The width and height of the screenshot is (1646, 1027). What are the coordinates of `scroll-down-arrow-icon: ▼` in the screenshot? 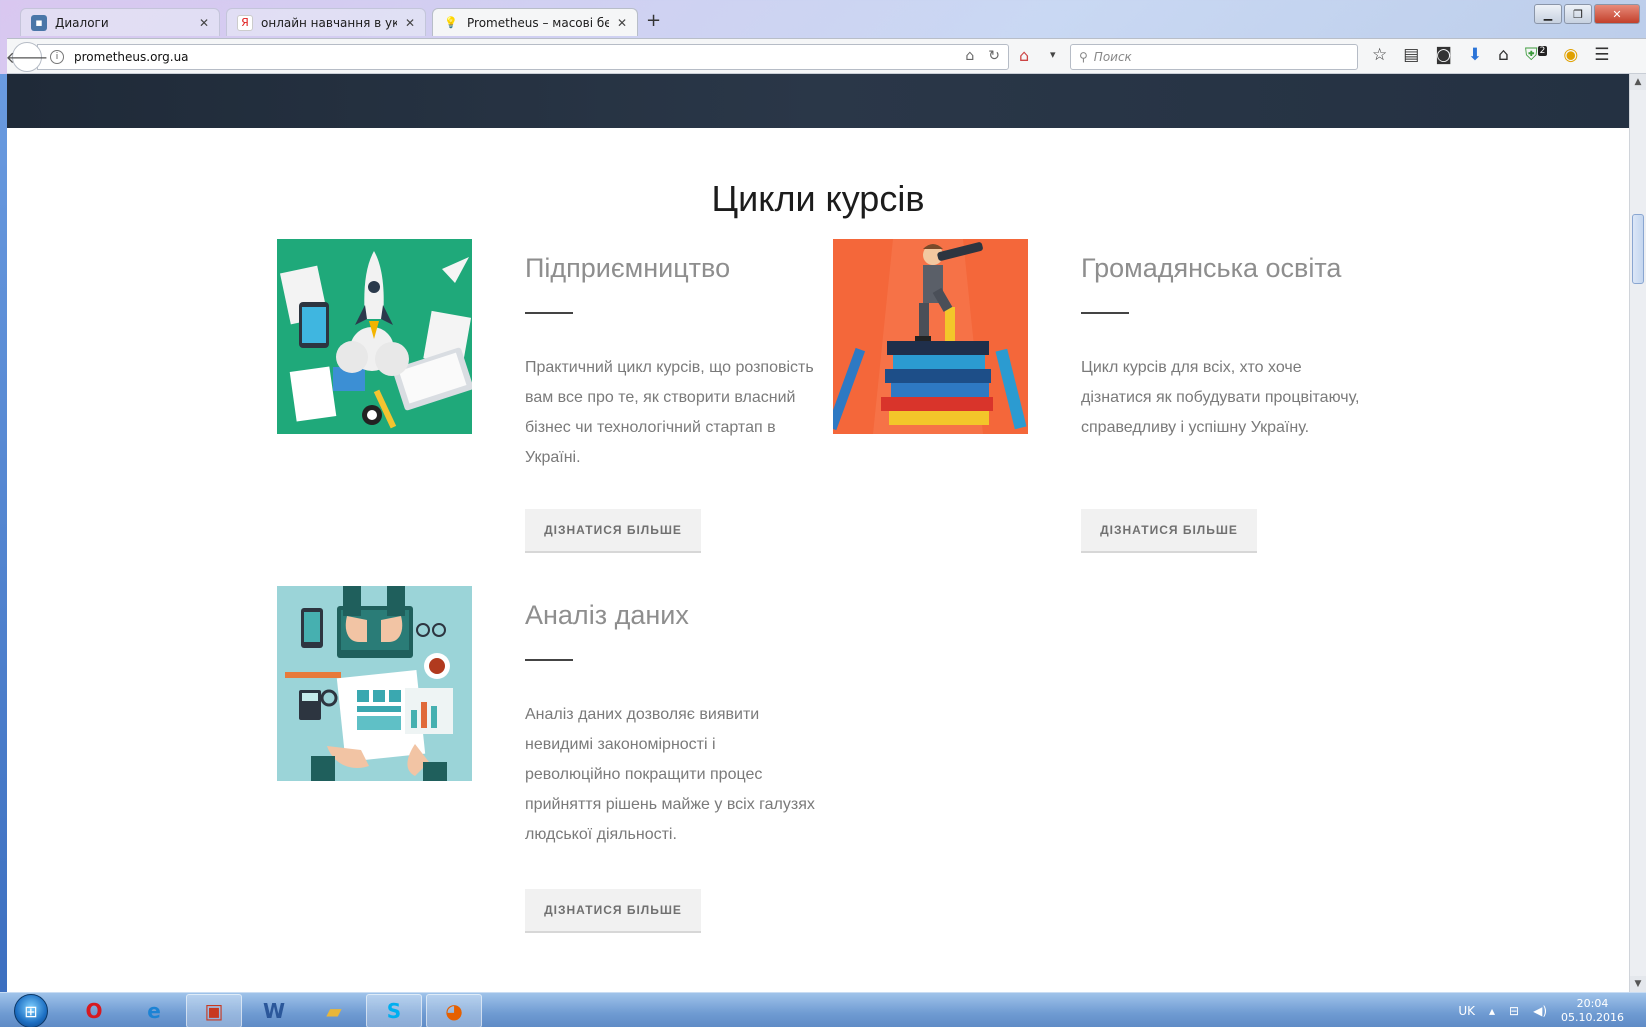 It's located at (1638, 984).